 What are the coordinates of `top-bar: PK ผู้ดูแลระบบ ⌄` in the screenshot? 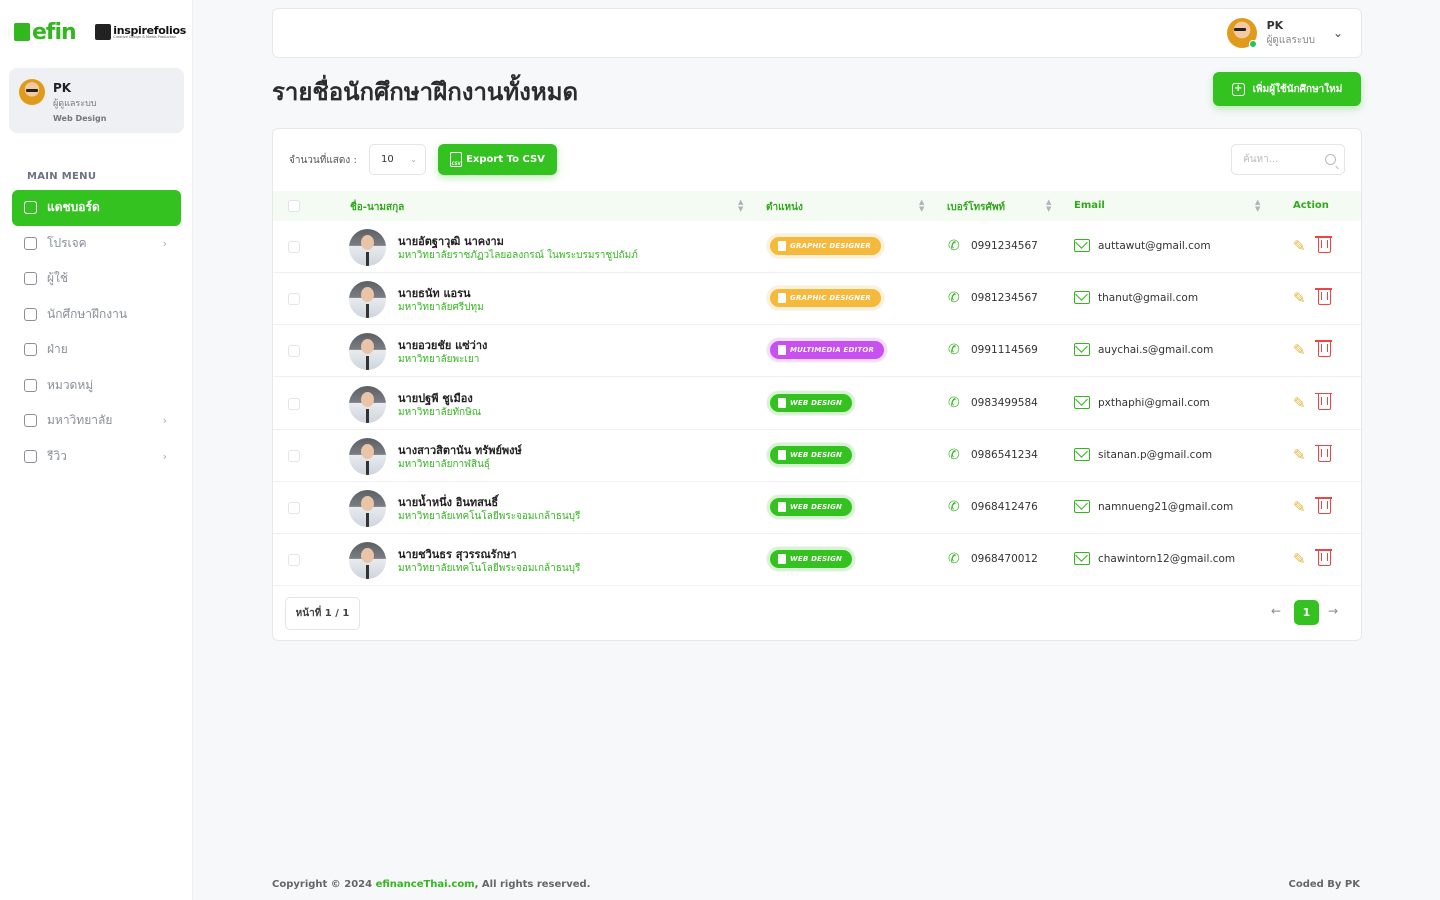 It's located at (817, 33).